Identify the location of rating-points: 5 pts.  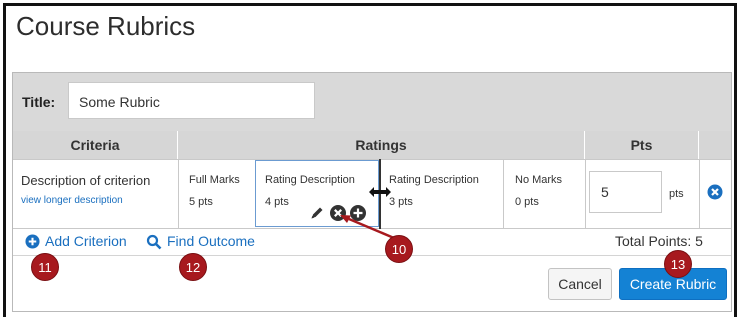
(201, 202).